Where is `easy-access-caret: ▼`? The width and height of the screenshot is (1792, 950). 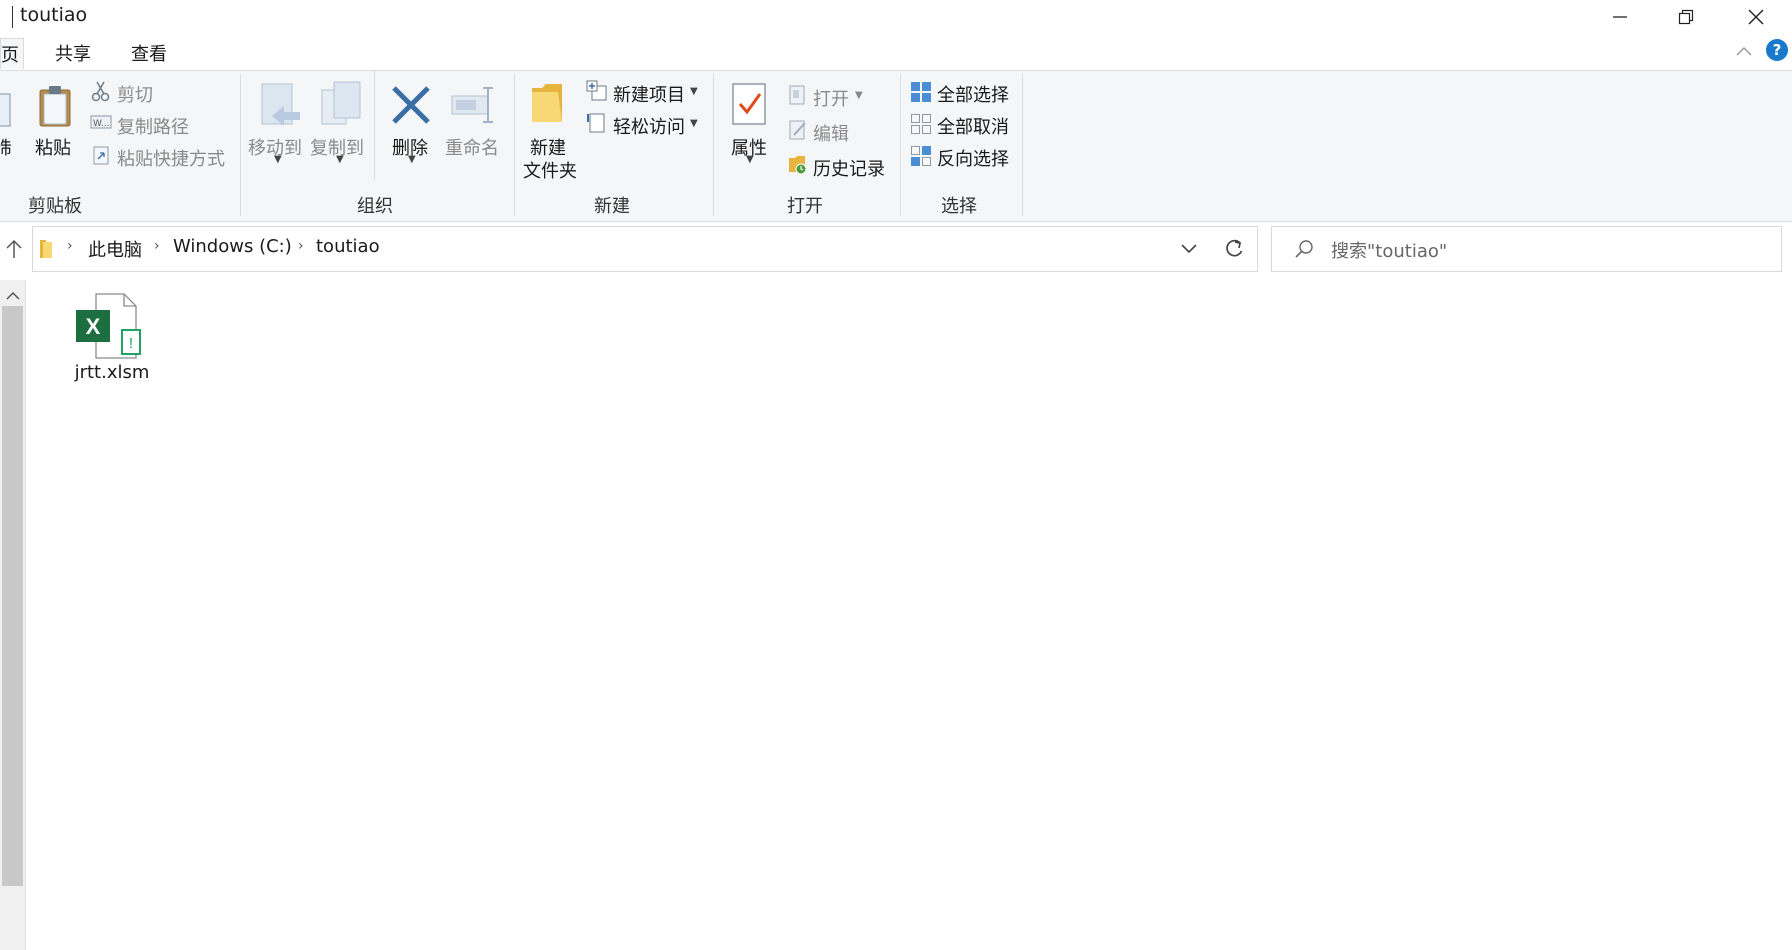
easy-access-caret: ▼ is located at coordinates (694, 123).